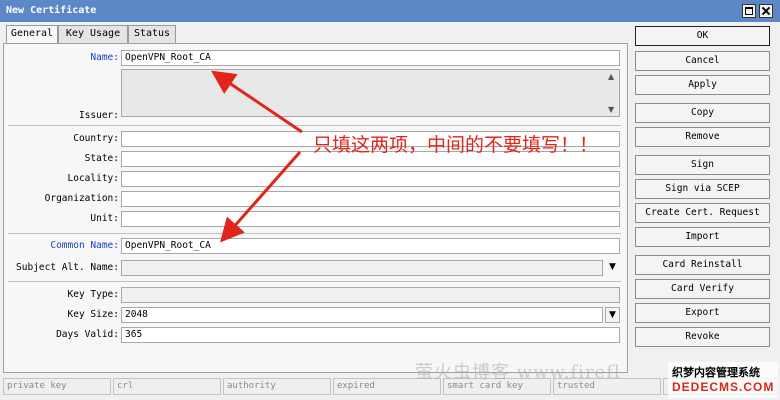 The height and width of the screenshot is (400, 780). Describe the element at coordinates (723, 387) in the screenshot. I see `logo-line-2: DEDECMS.COM` at that location.